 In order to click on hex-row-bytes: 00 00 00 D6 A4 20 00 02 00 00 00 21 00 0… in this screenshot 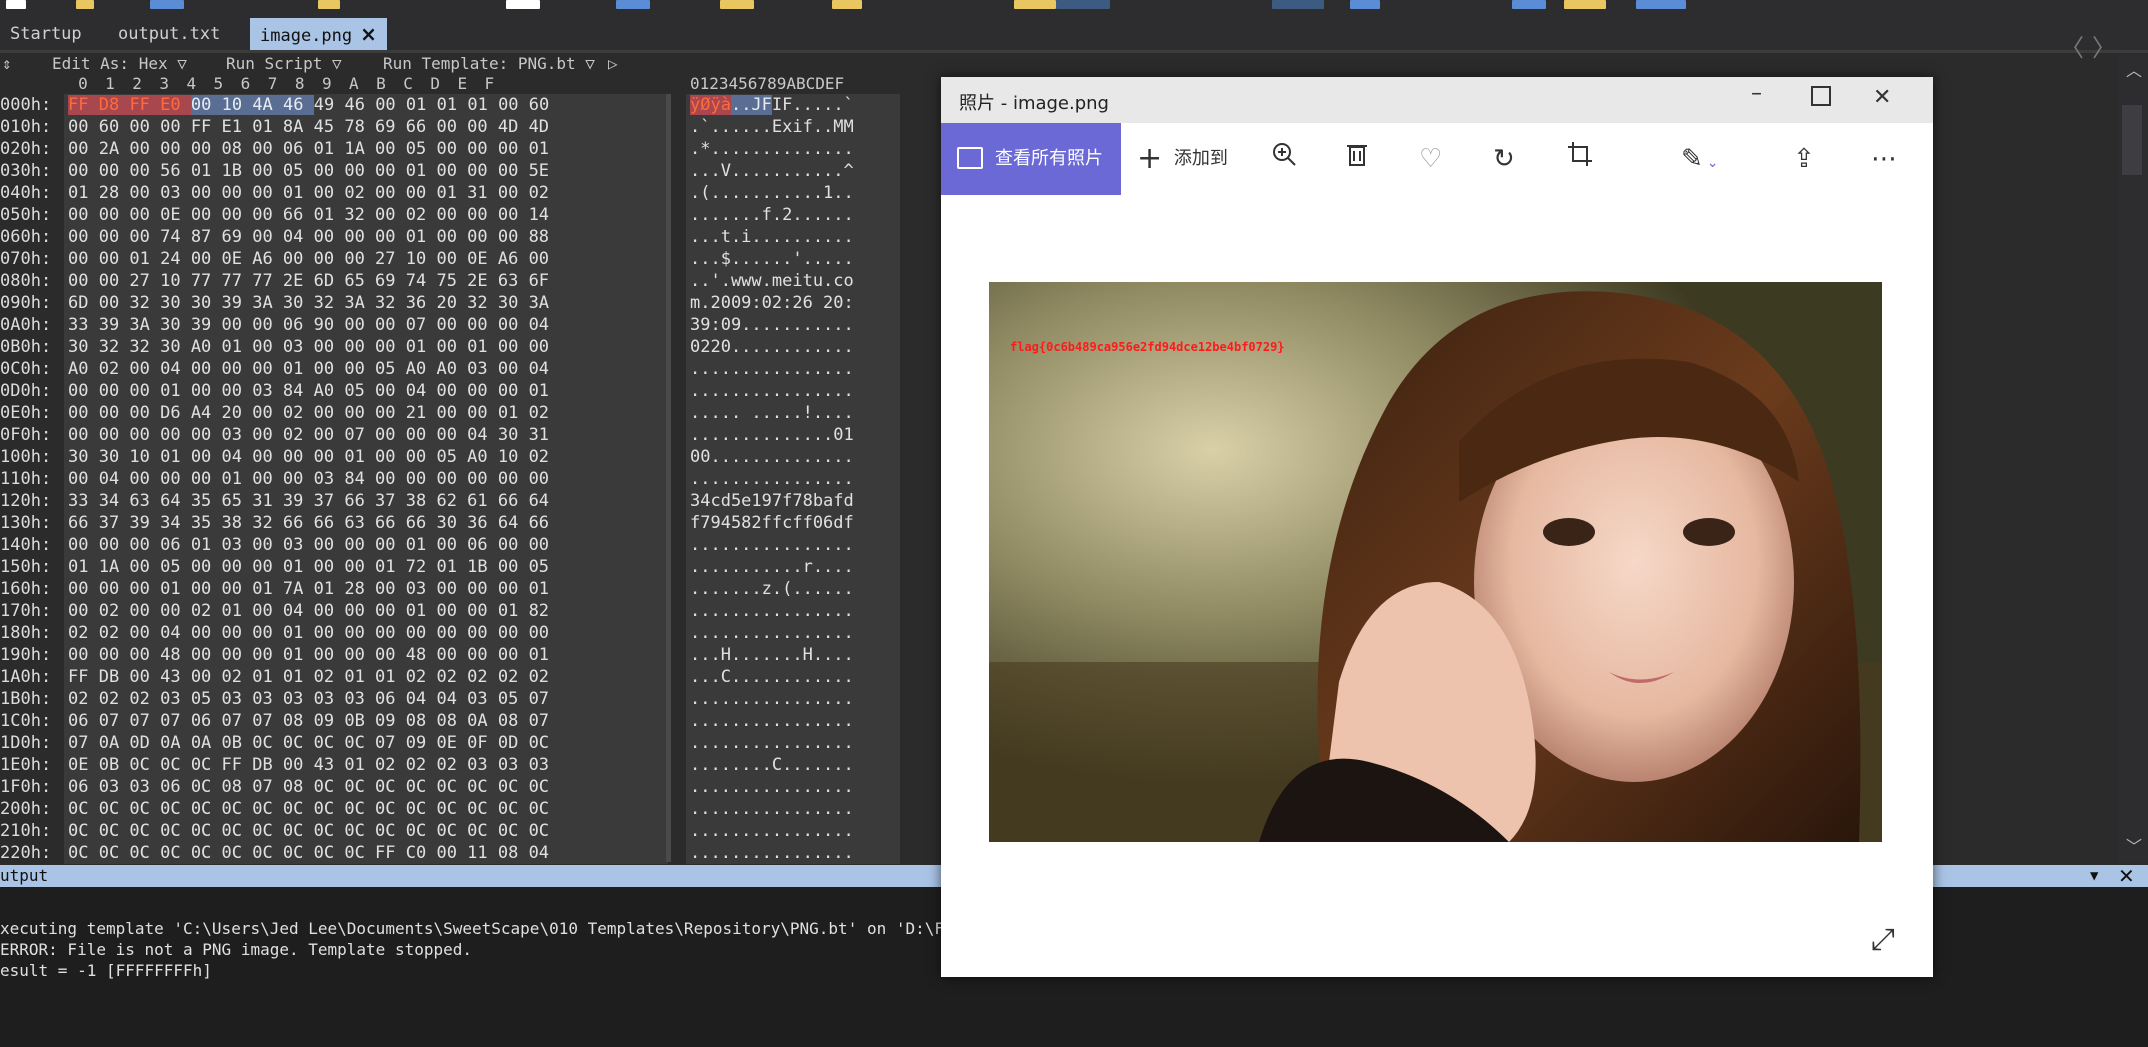, I will do `click(366, 413)`.